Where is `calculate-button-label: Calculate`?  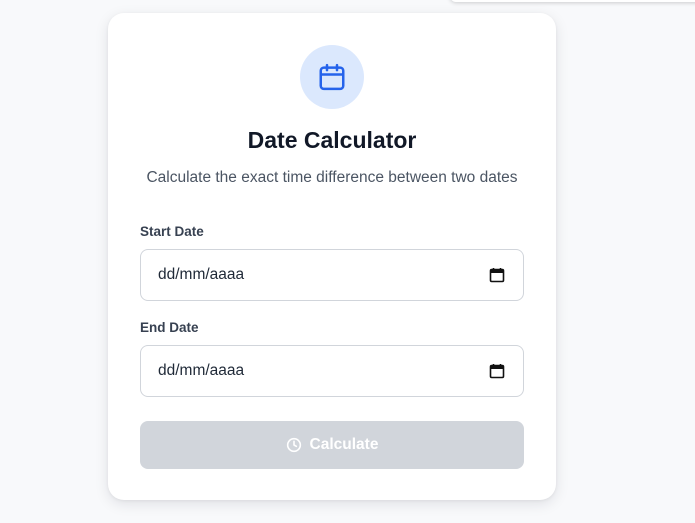
calculate-button-label: Calculate is located at coordinates (344, 444).